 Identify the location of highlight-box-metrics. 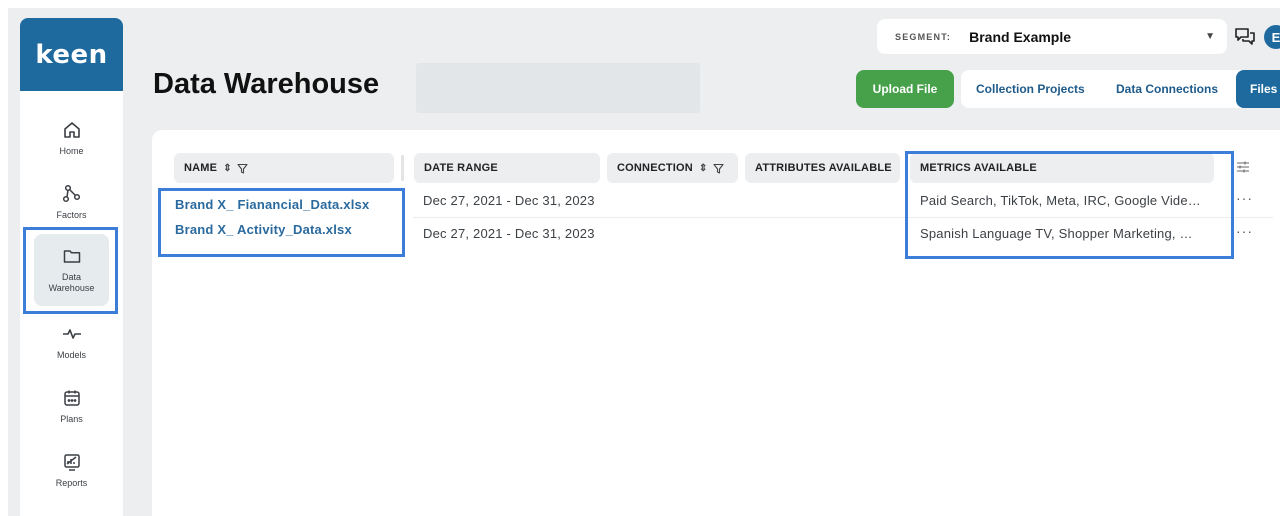
(1069, 205).